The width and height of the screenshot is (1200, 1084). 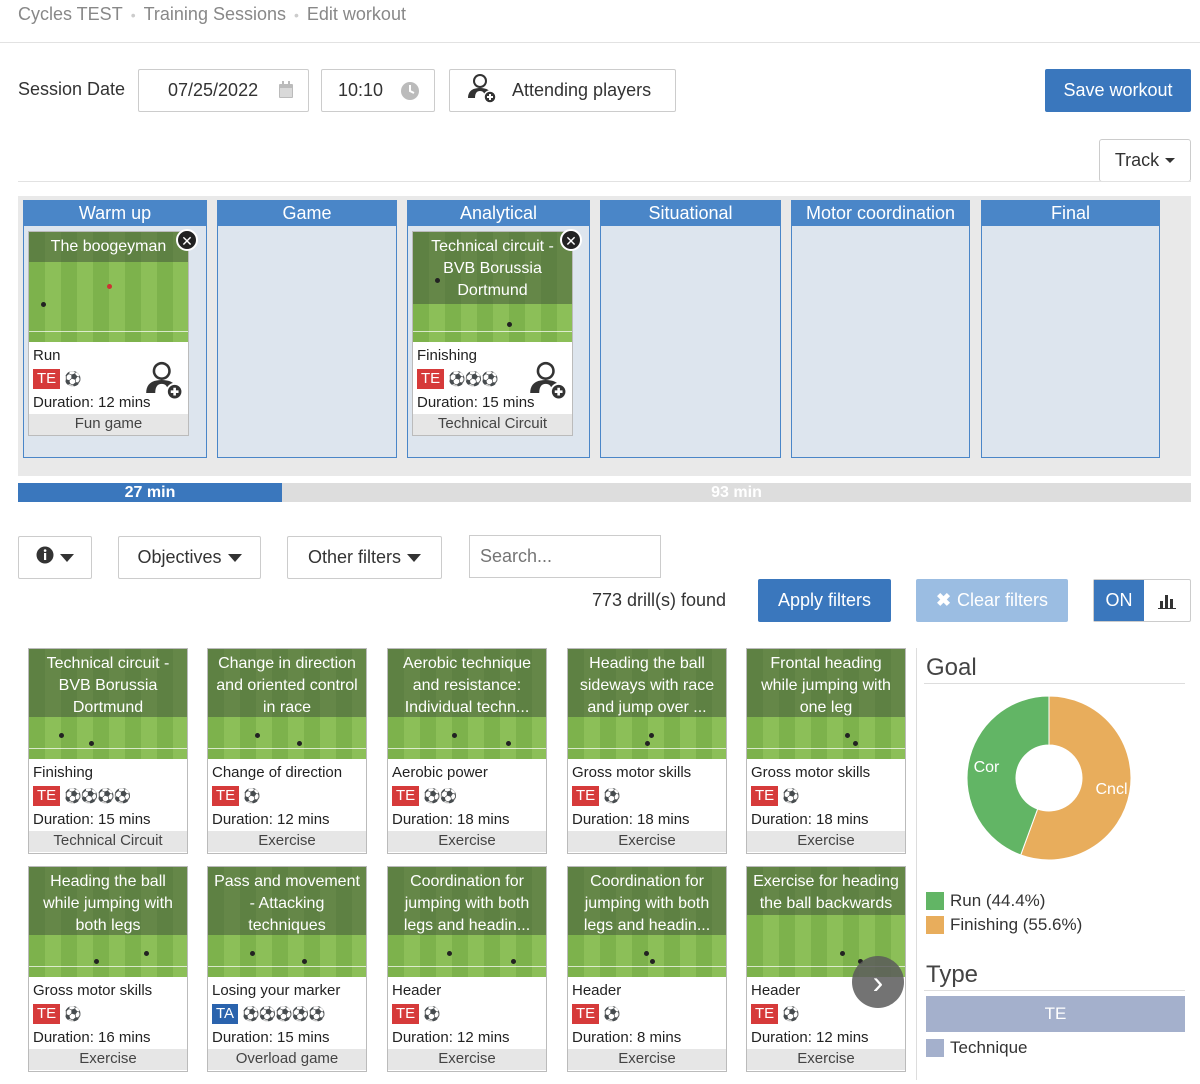 What do you see at coordinates (286, 92) in the screenshot?
I see `calendar-icon` at bounding box center [286, 92].